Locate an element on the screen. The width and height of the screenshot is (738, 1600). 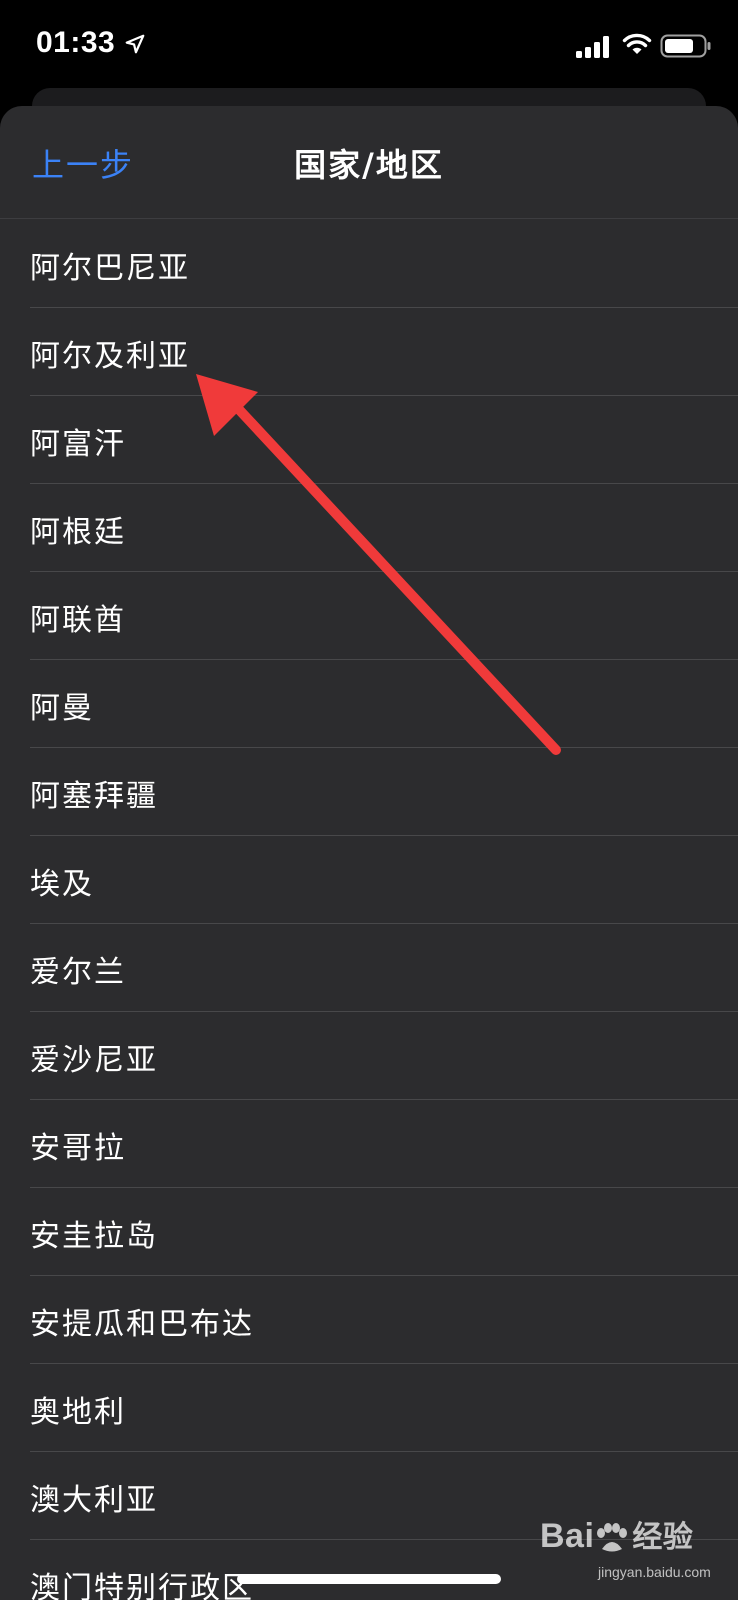
watermark-brand-text: Bai is located at coordinates (567, 1536).